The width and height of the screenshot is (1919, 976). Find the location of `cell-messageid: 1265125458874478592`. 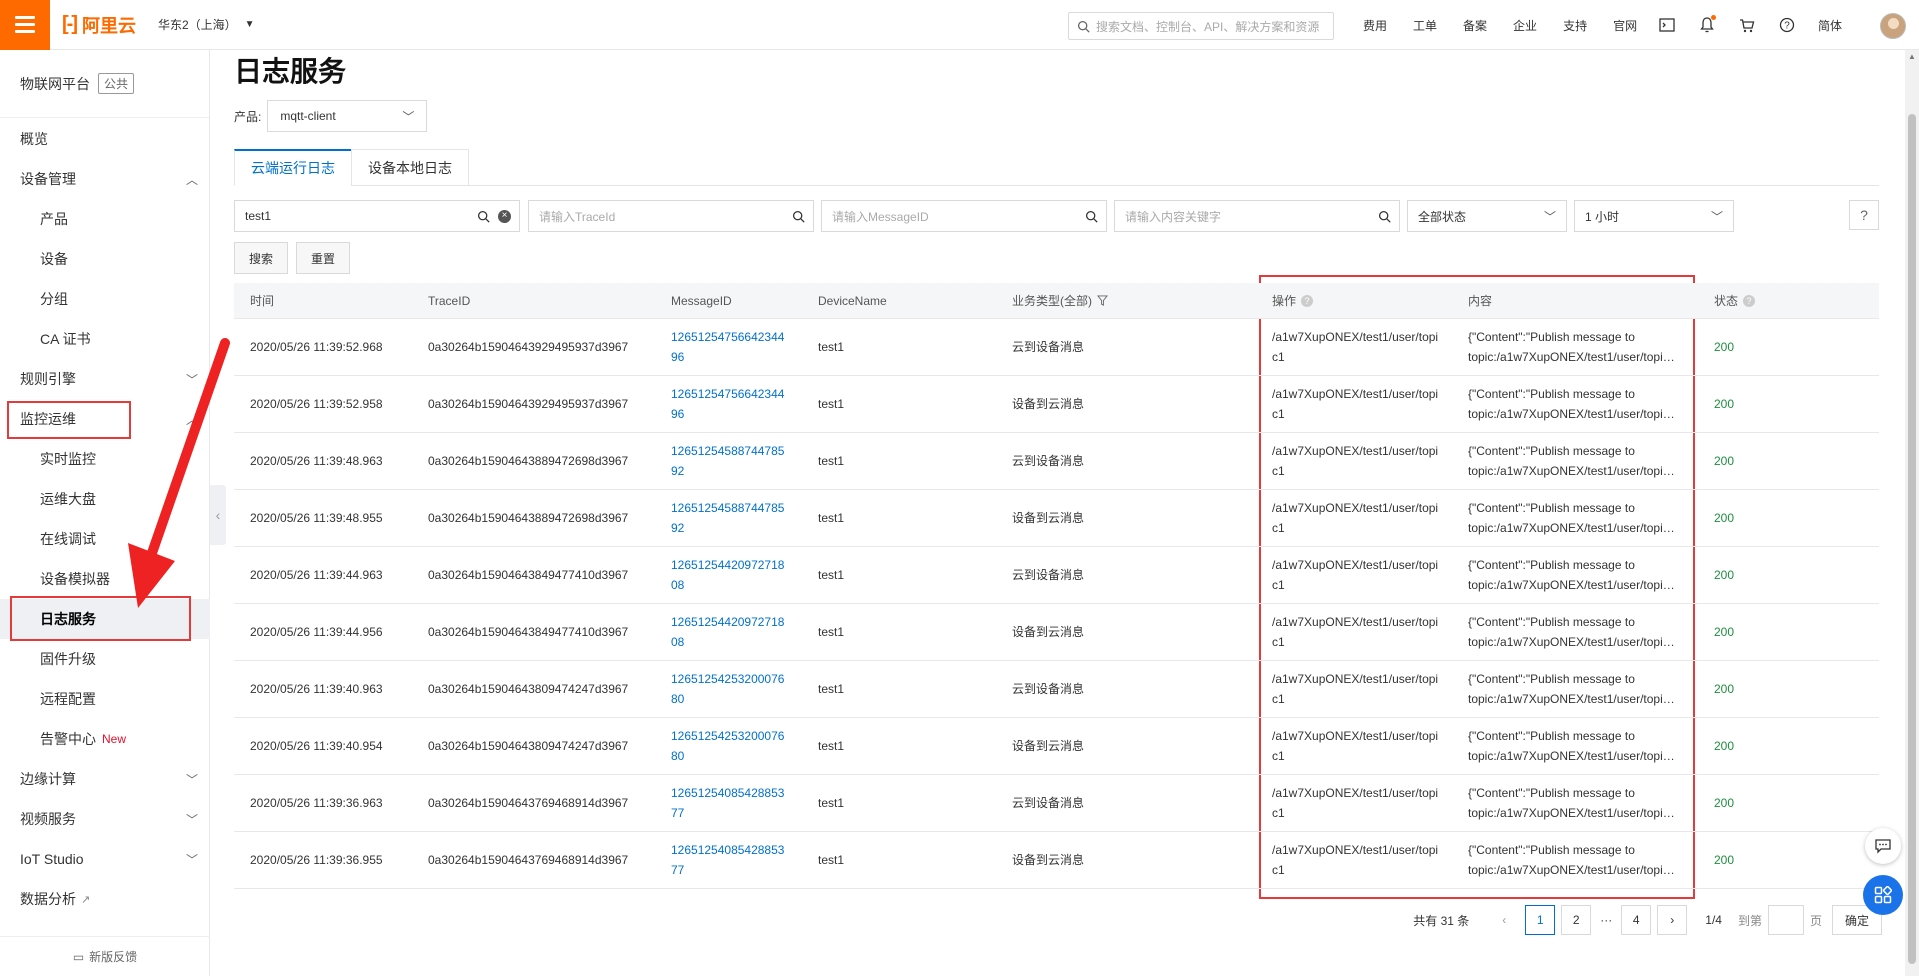

cell-messageid: 1265125458874478592 is located at coordinates (728, 518).